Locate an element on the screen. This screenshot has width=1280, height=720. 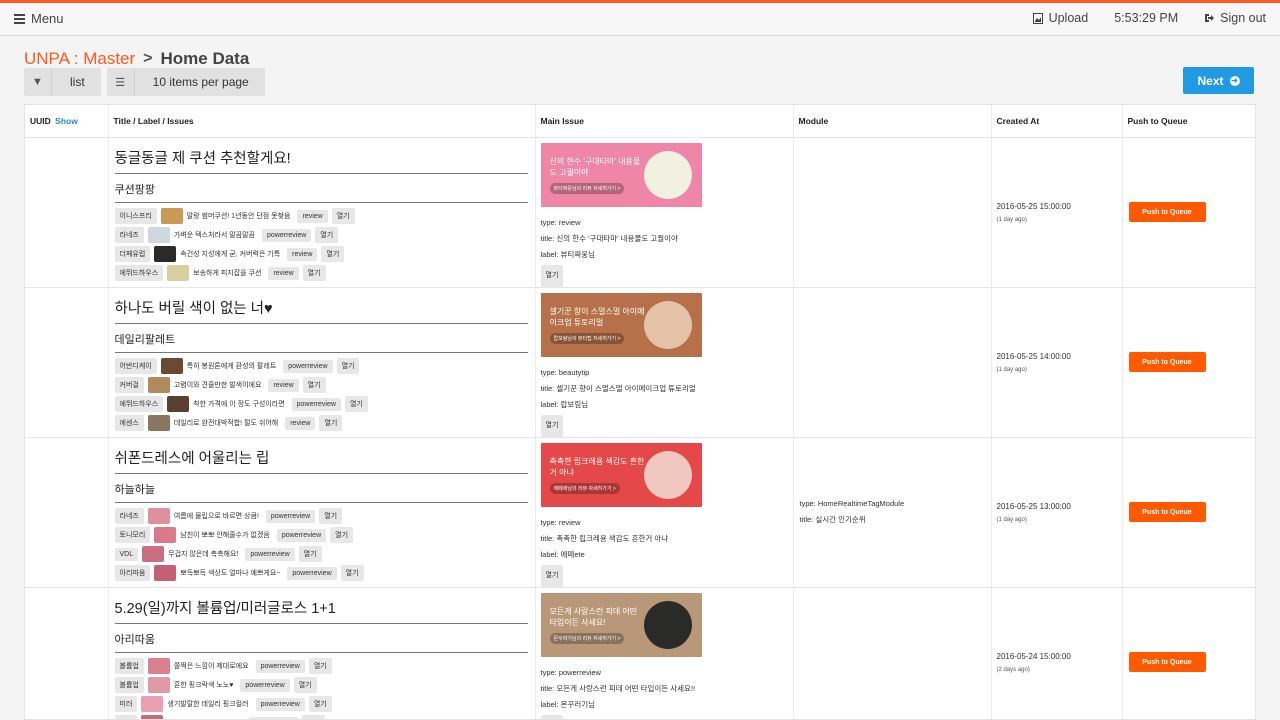
issue-item: 미러 생기발랄한 데일리 핑크컬러 powerreview 열기 is located at coordinates (321, 704).